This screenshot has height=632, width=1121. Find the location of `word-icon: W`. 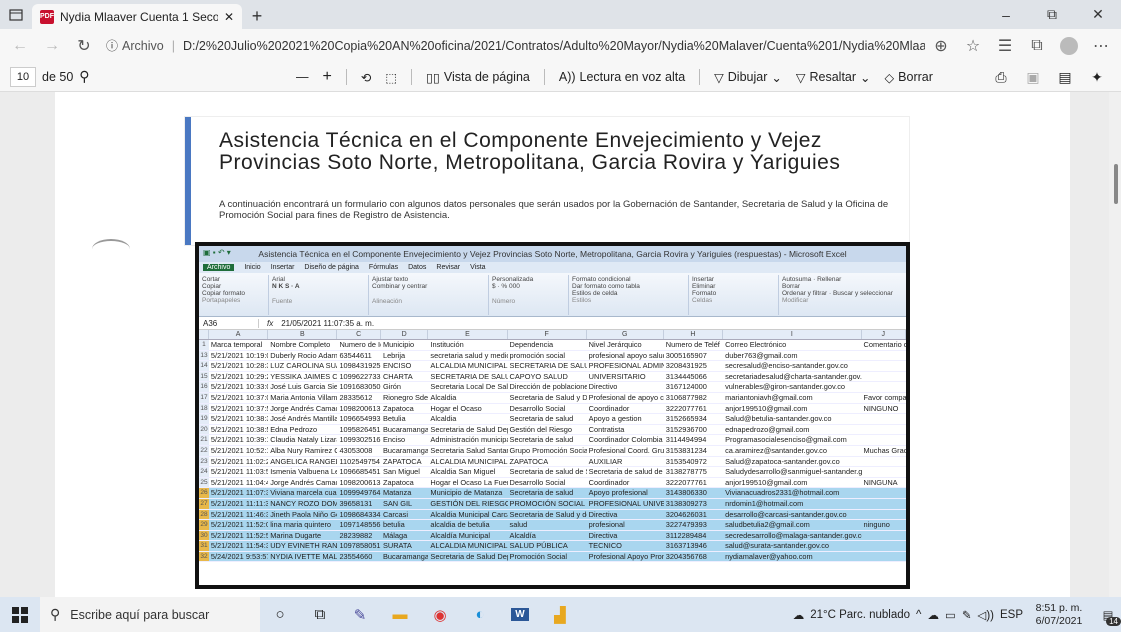

word-icon: W is located at coordinates (520, 614).